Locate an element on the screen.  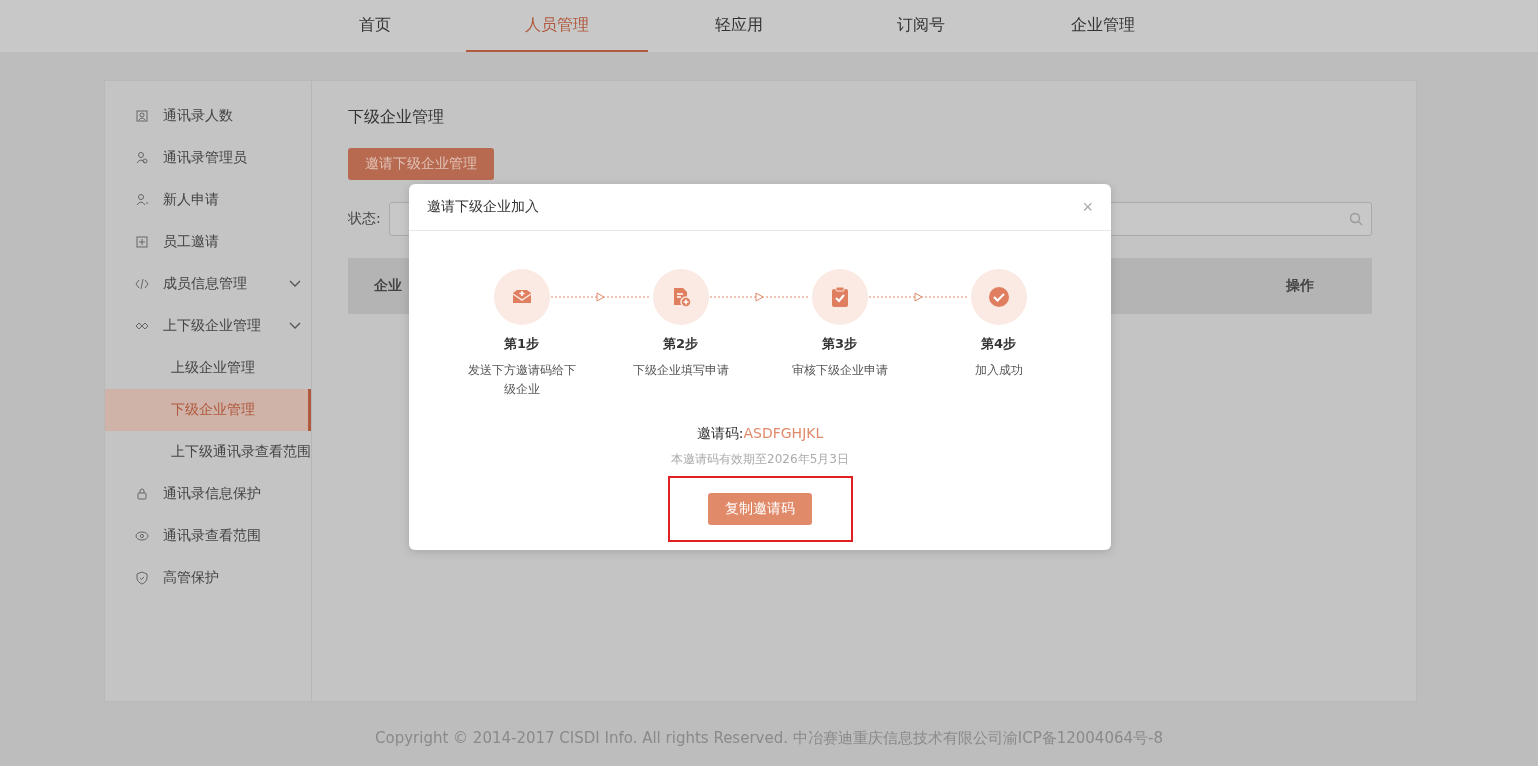
nav-tab: 订阅号 is located at coordinates (921, 26).